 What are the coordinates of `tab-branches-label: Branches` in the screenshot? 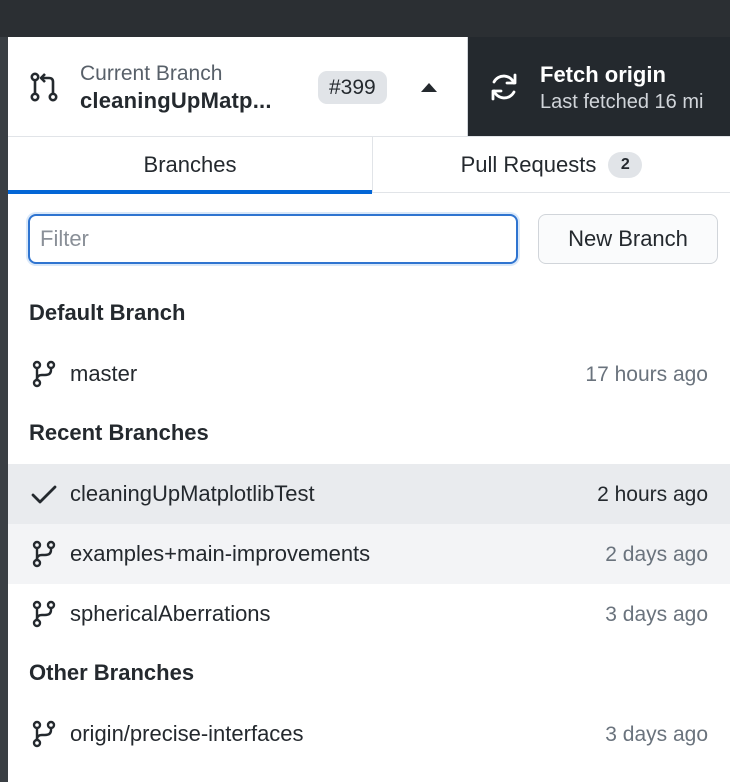 It's located at (190, 164).